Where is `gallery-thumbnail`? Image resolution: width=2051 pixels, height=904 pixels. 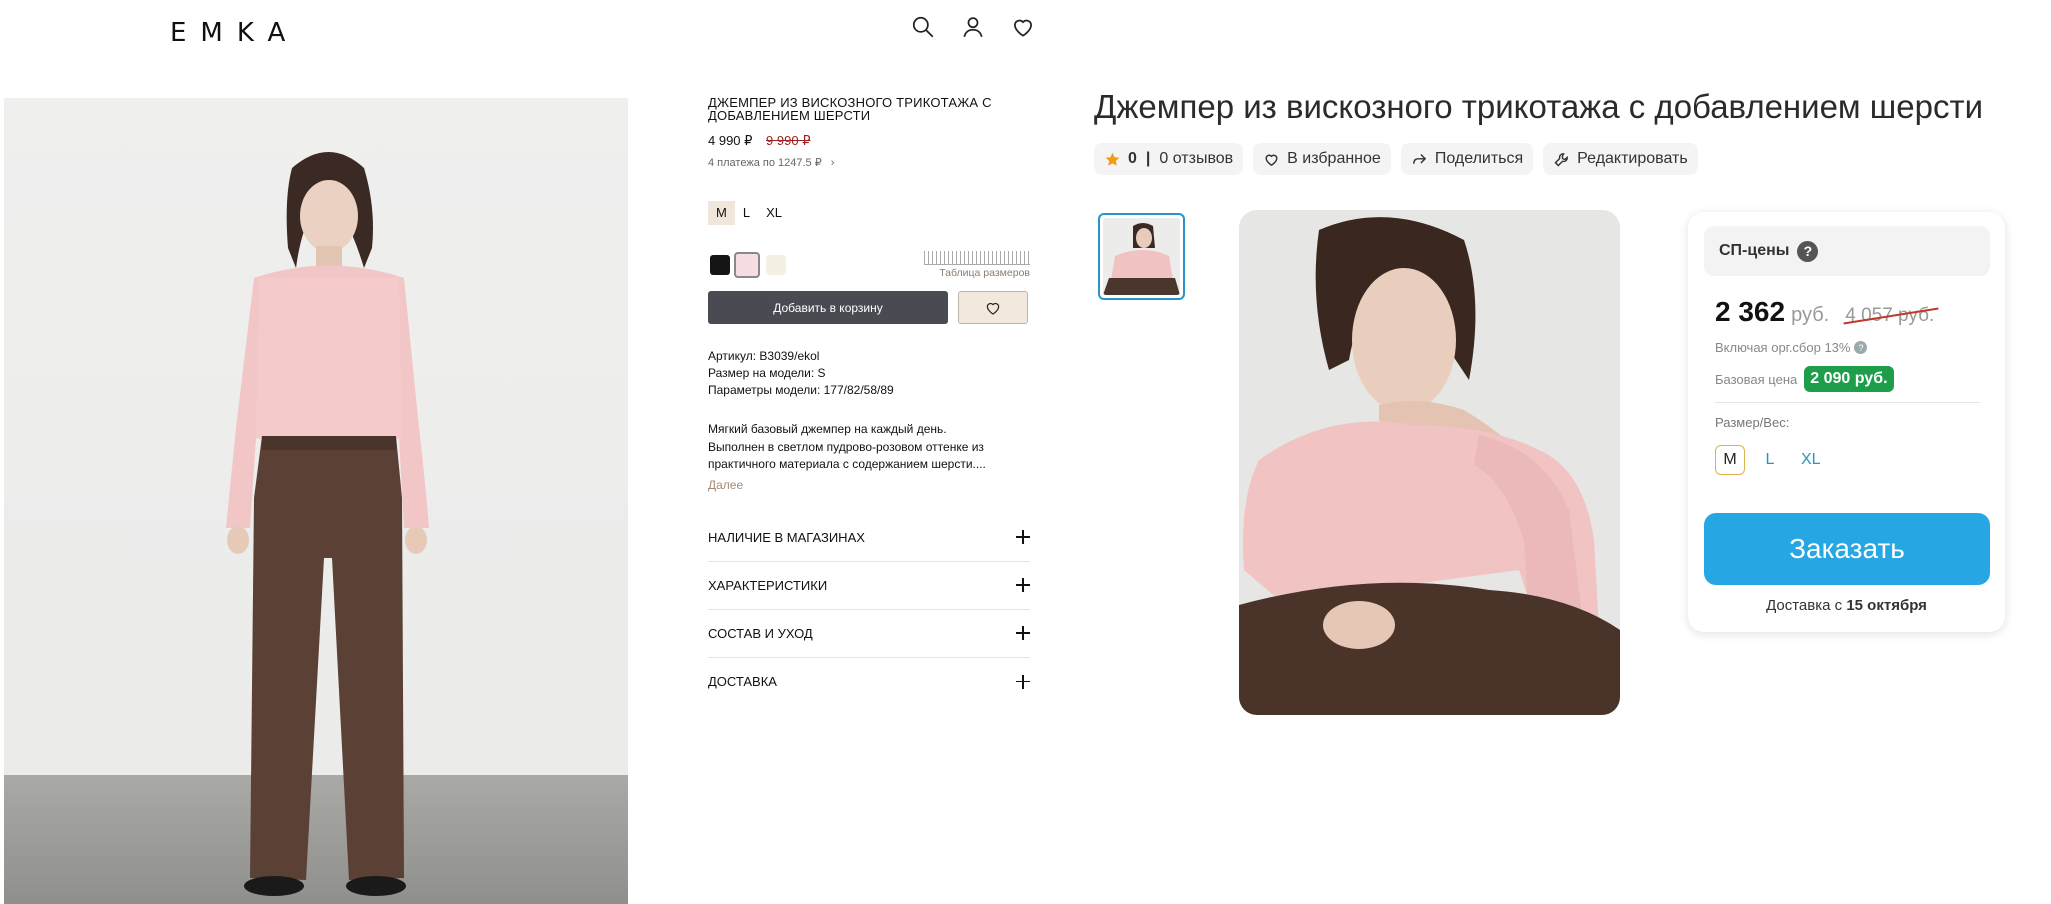
gallery-thumbnail is located at coordinates (1141, 256).